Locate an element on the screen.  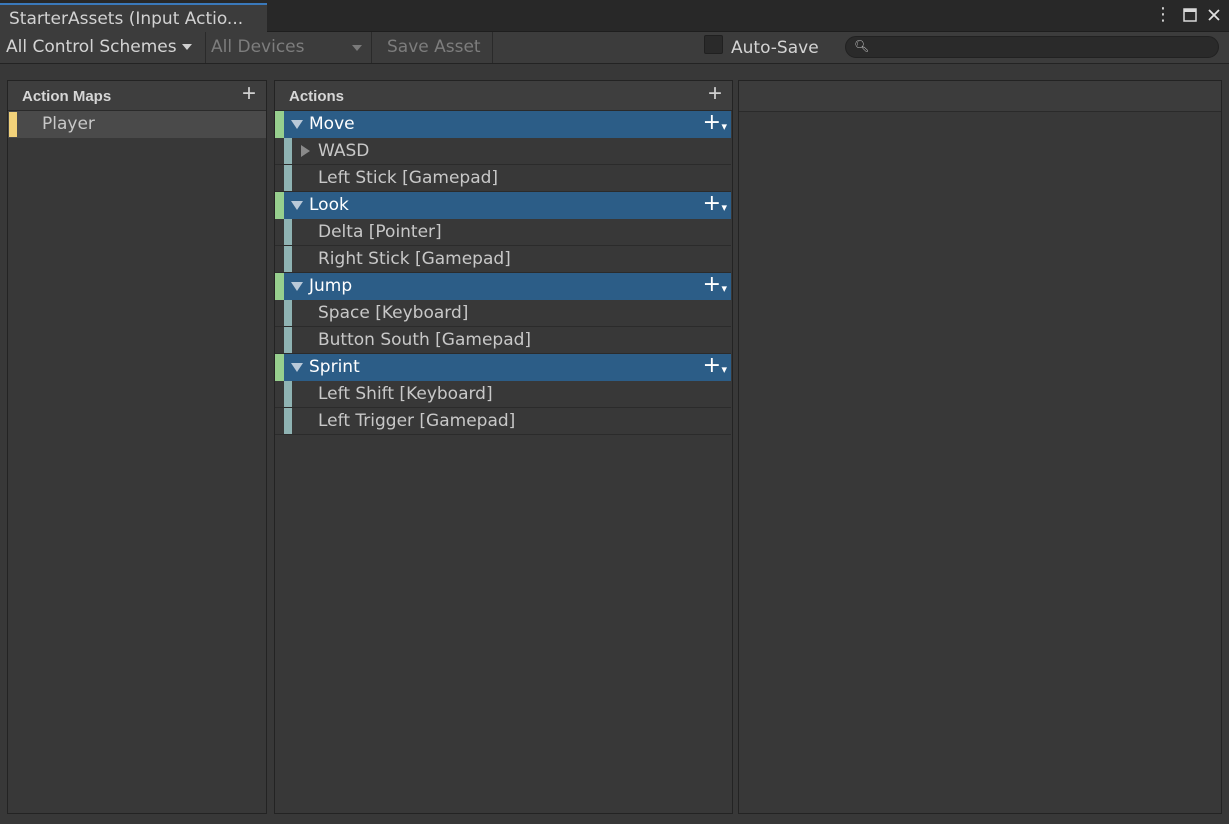
auto-save-checkbox is located at coordinates (713, 44).